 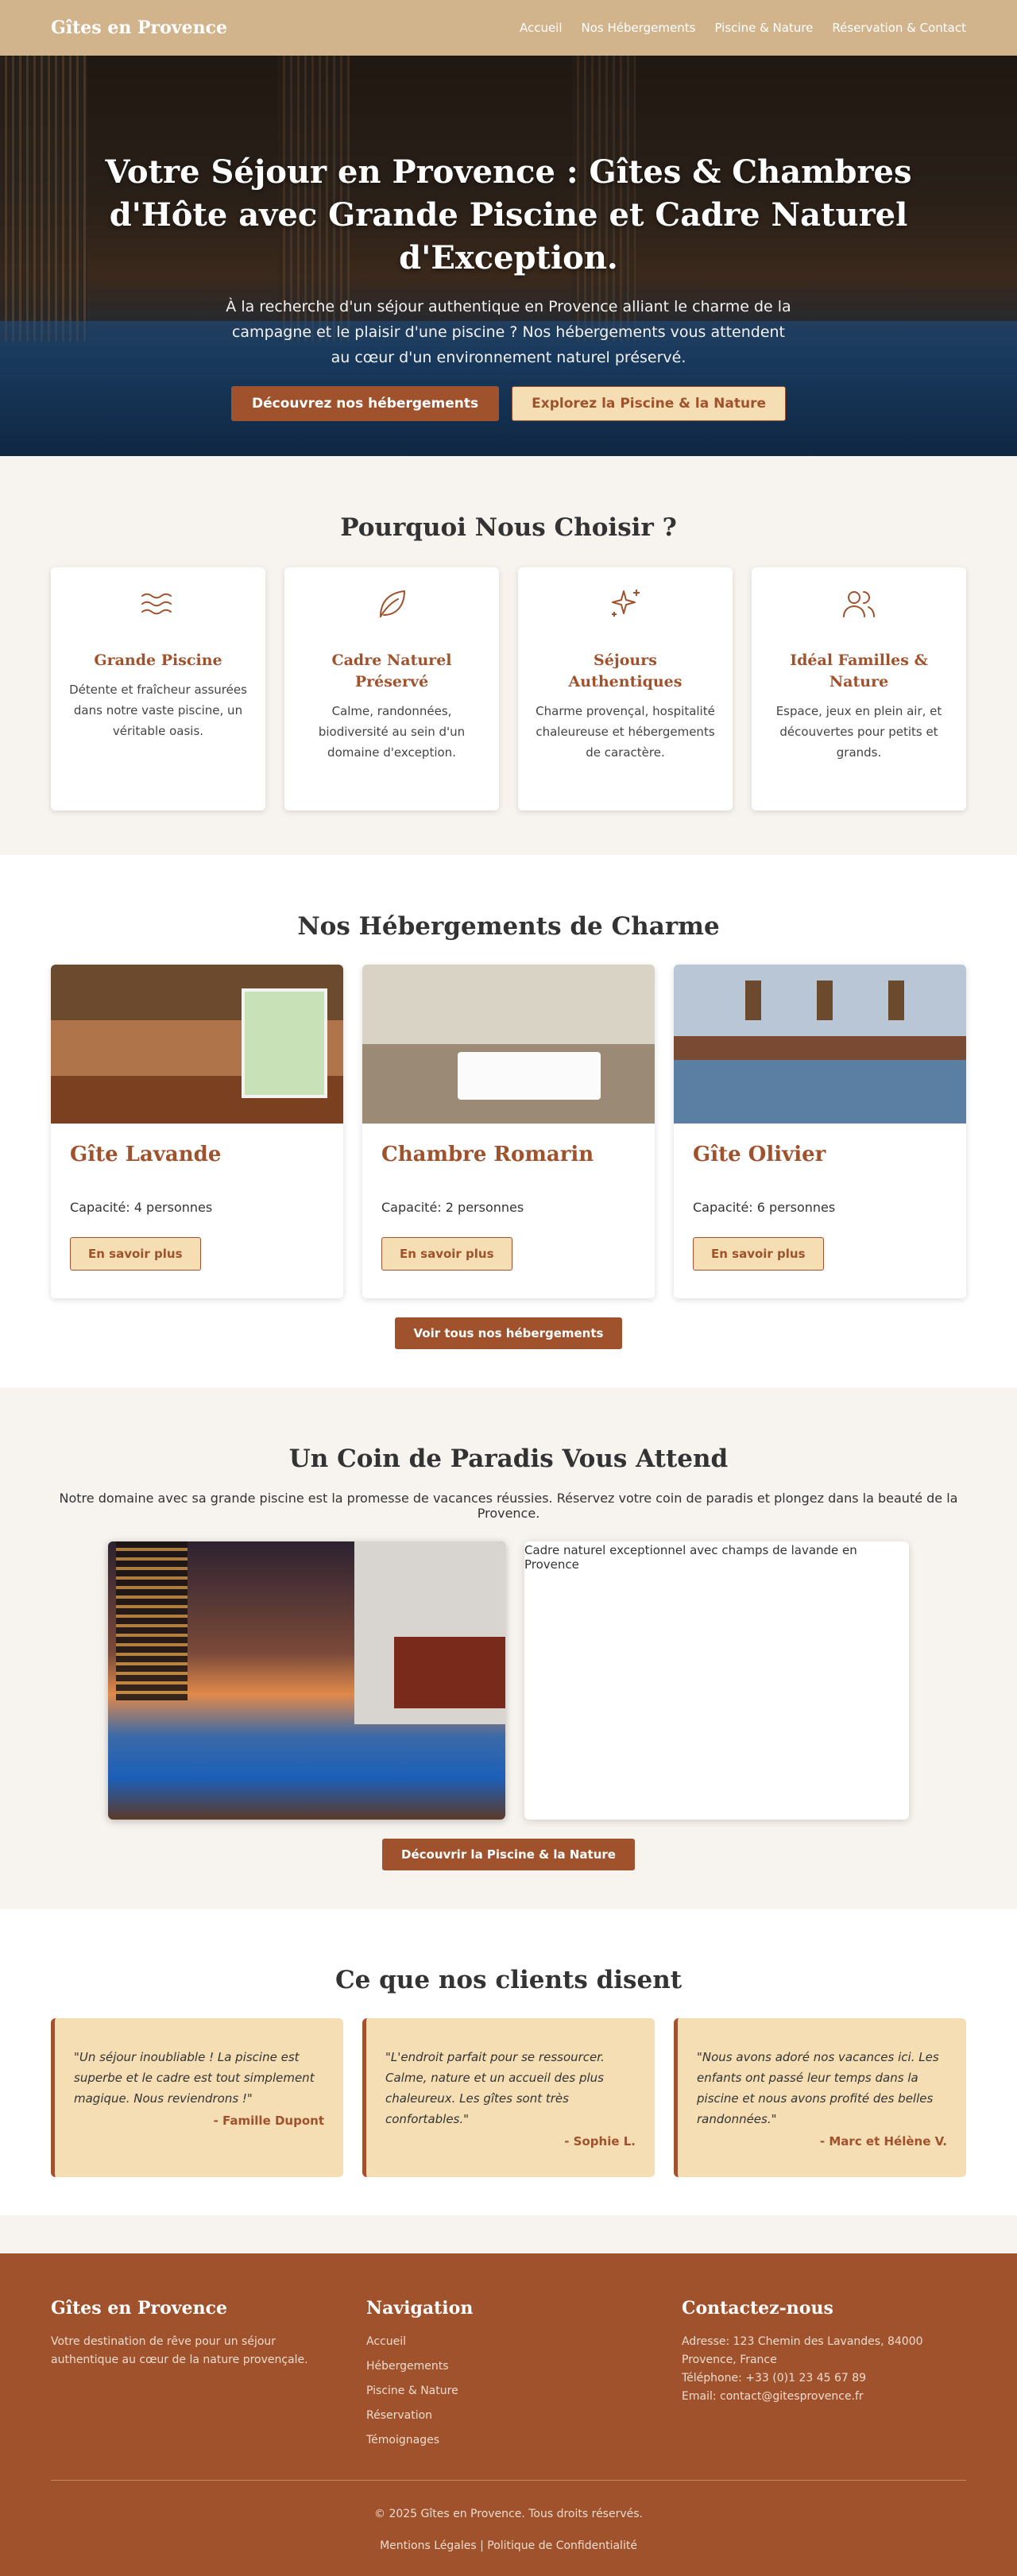 What do you see at coordinates (764, 1207) in the screenshot?
I see `lodging-capacity: Capacité: 6 personnes` at bounding box center [764, 1207].